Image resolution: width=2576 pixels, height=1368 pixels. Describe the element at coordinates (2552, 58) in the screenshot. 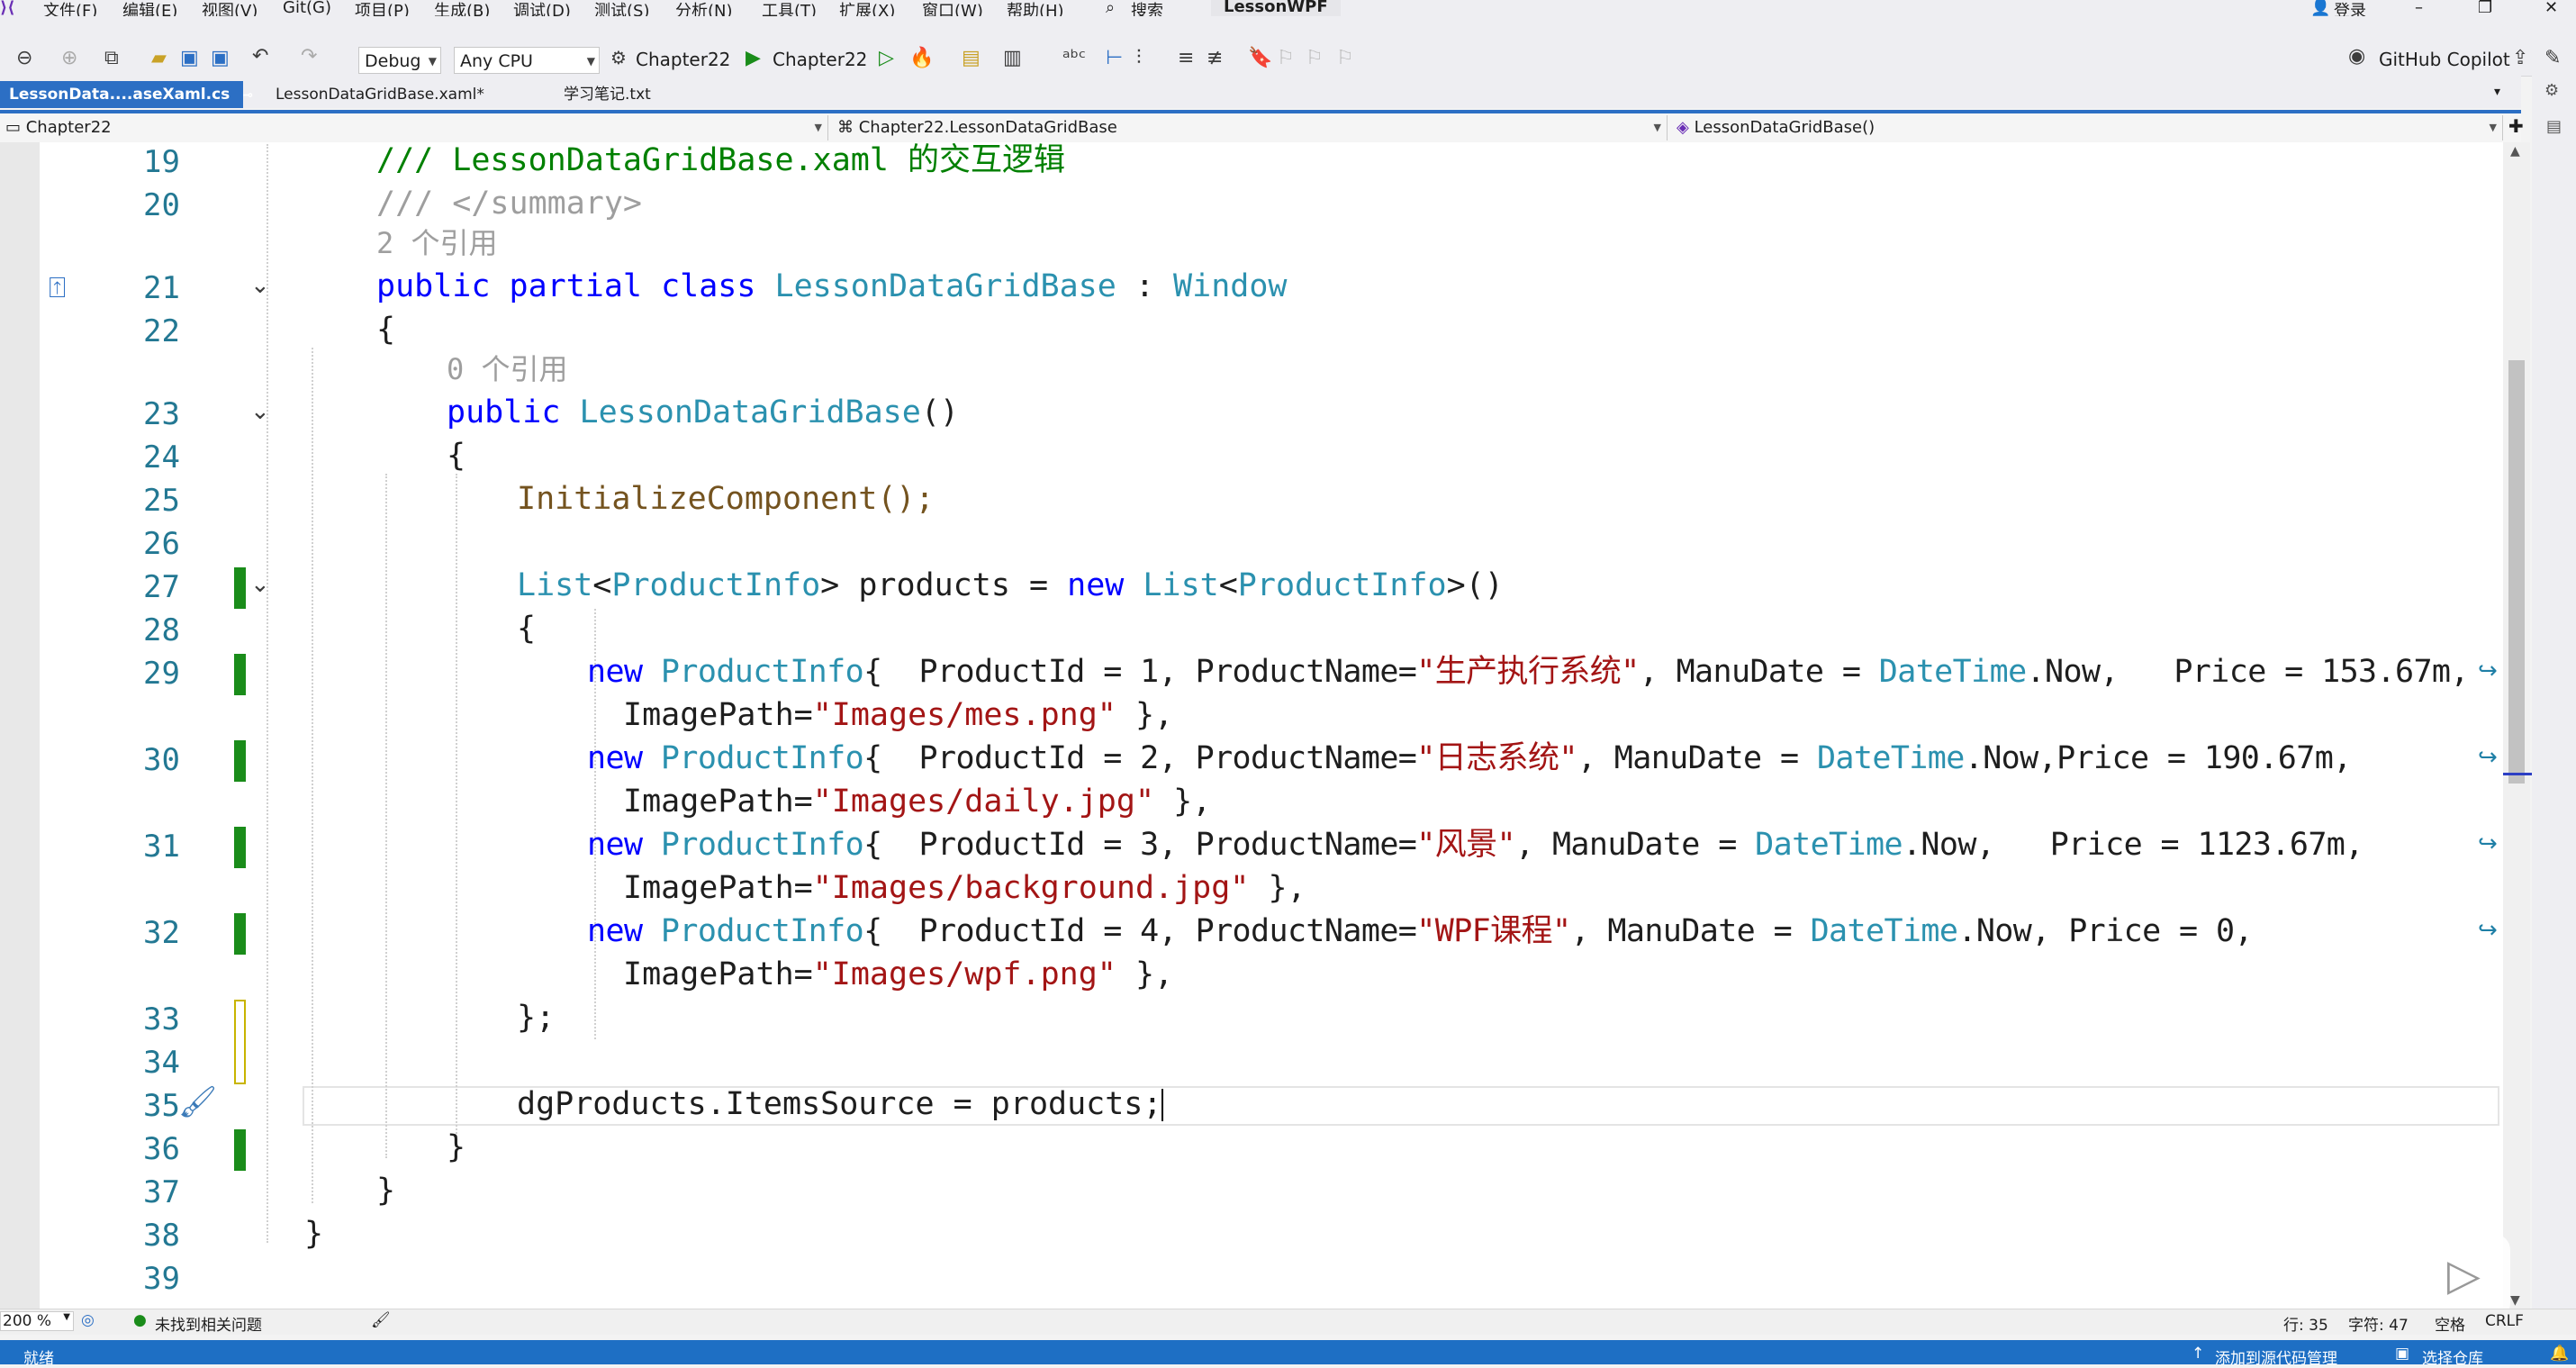

I see `feedback-icon: ✎` at that location.